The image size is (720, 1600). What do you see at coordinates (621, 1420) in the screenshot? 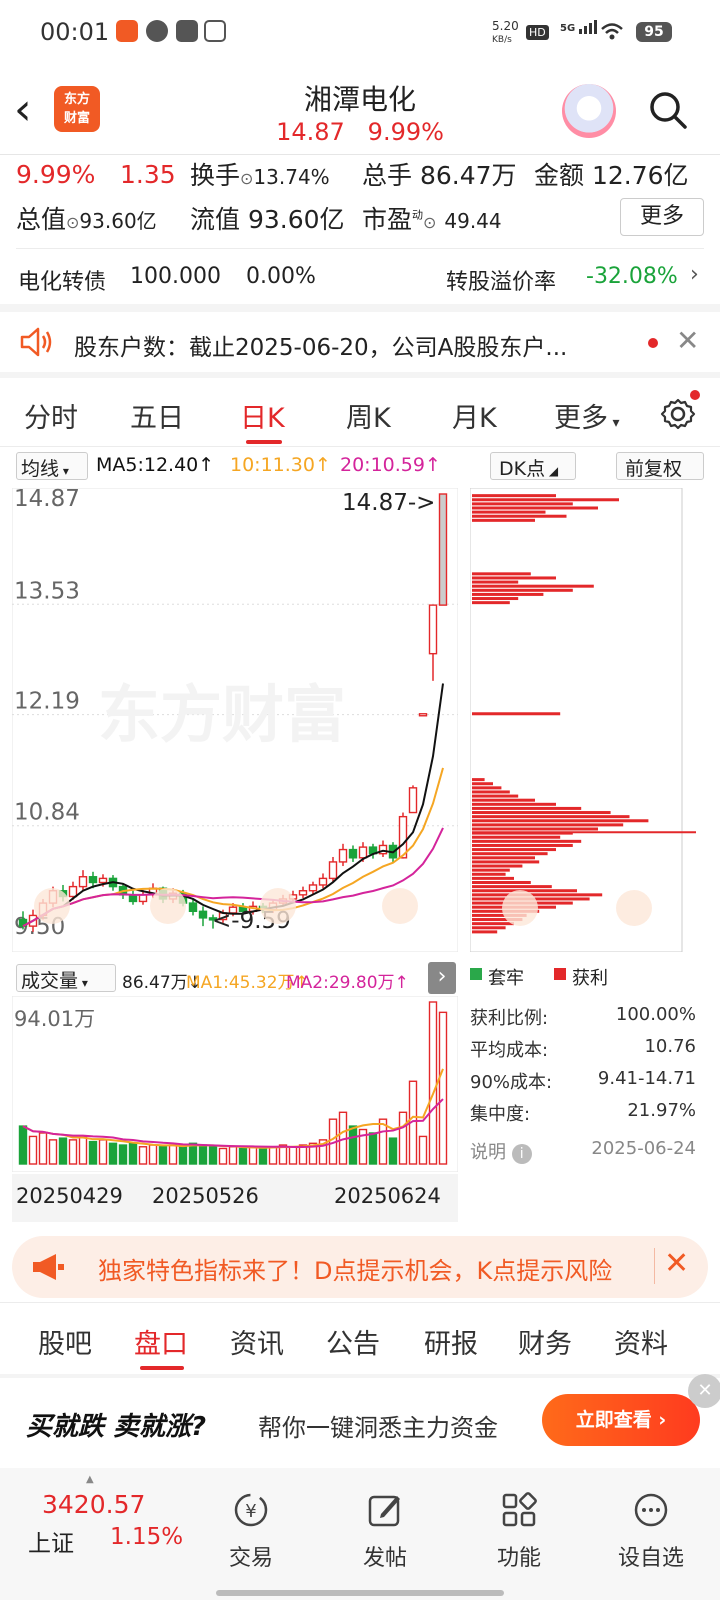
I see `ad-view-button: 立即查看 ›` at bounding box center [621, 1420].